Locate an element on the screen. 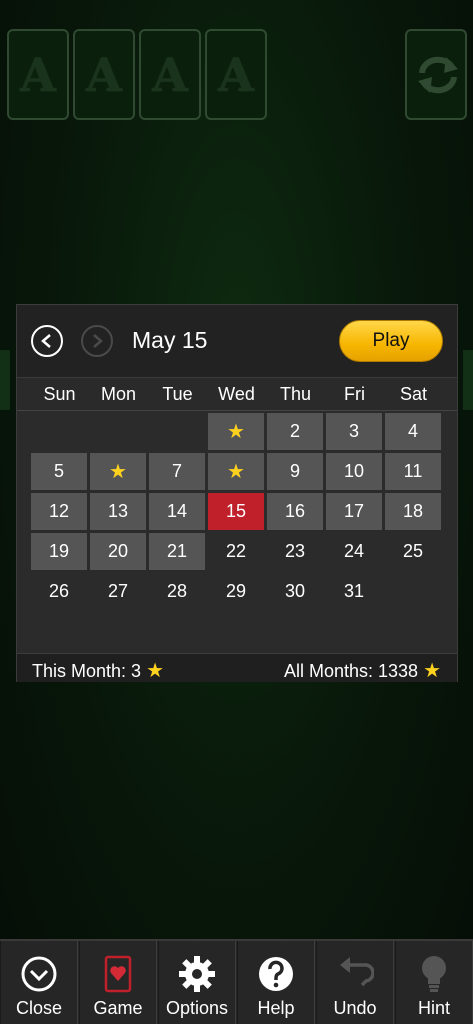 The height and width of the screenshot is (1024, 473). options-button: Options is located at coordinates (197, 982).